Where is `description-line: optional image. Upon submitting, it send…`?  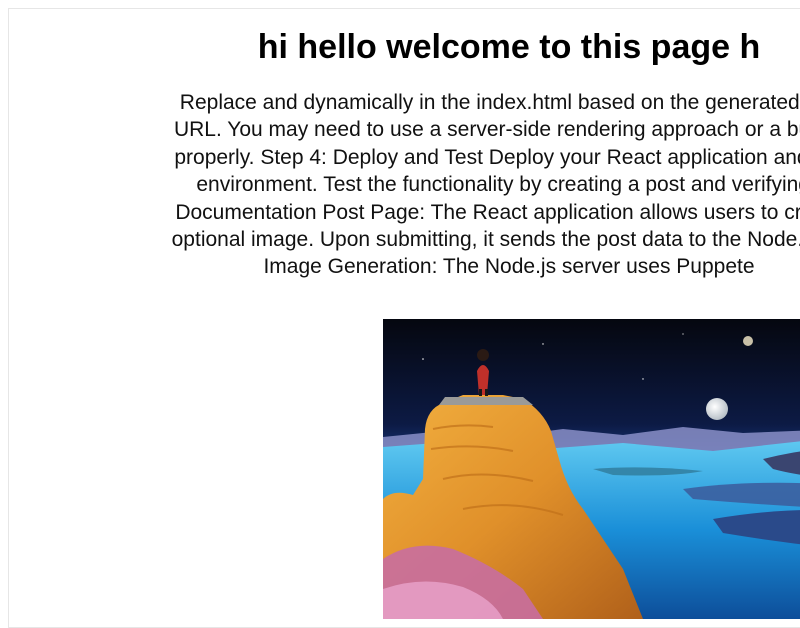 description-line: optional image. Upon submitting, it send… is located at coordinates (485, 240).